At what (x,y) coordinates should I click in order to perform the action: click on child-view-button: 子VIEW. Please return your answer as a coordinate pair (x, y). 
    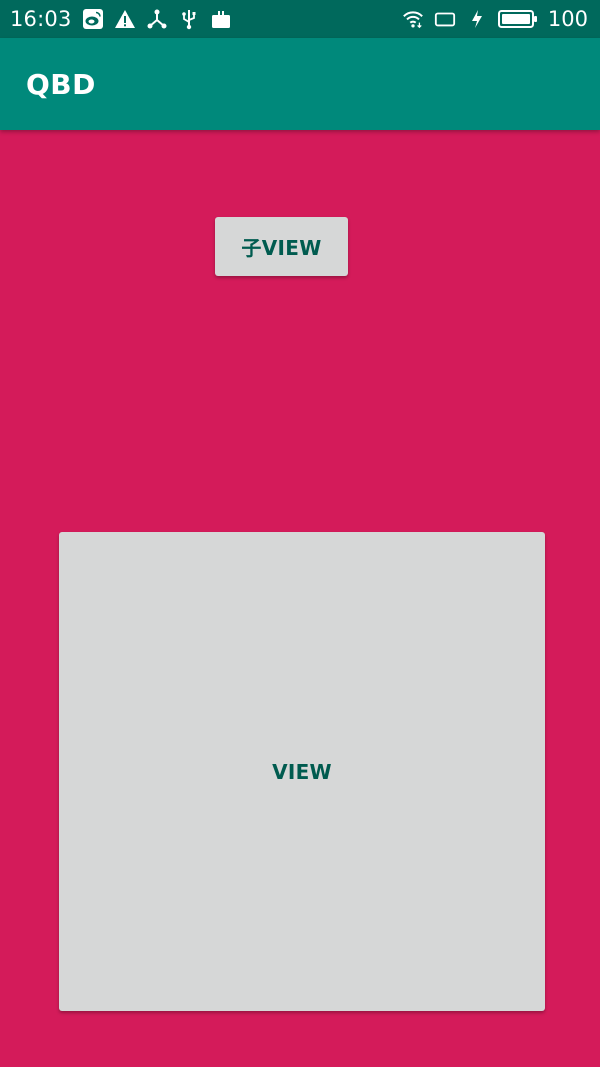
    Looking at the image, I should click on (281, 246).